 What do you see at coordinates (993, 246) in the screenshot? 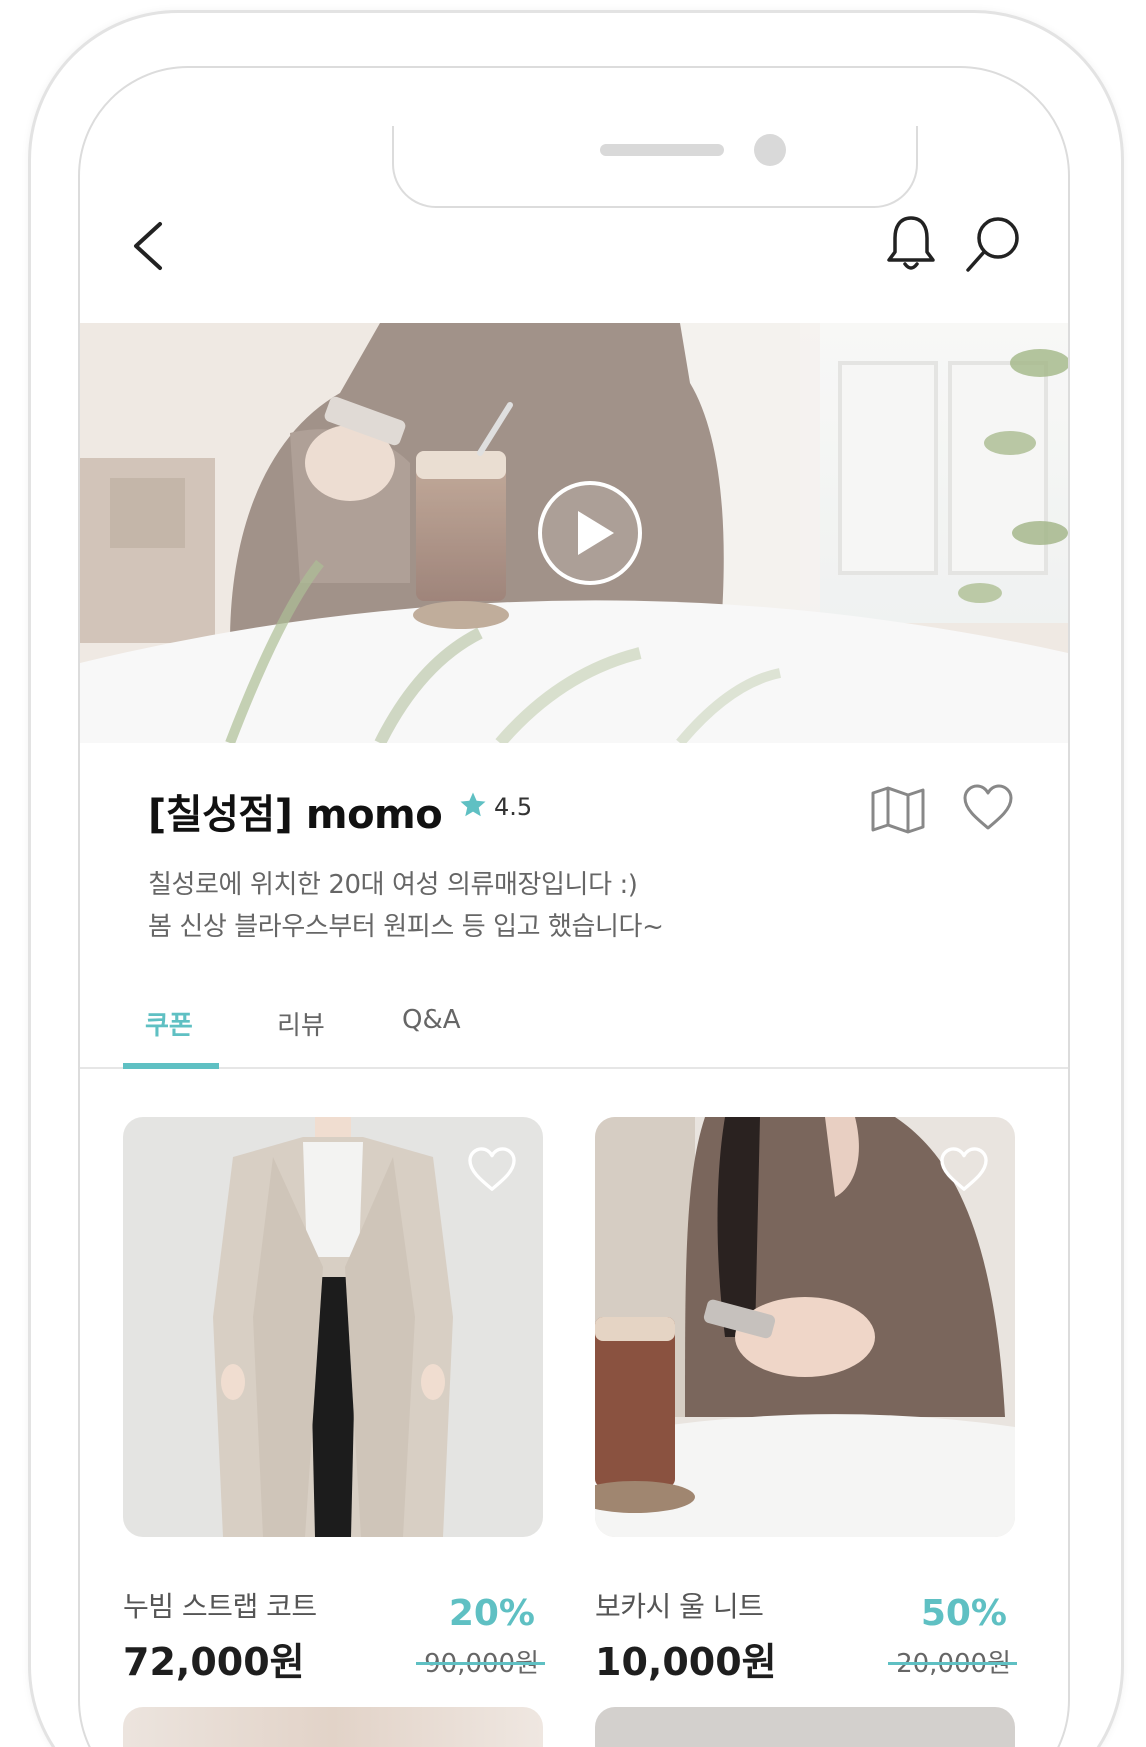
I see `search-icon` at bounding box center [993, 246].